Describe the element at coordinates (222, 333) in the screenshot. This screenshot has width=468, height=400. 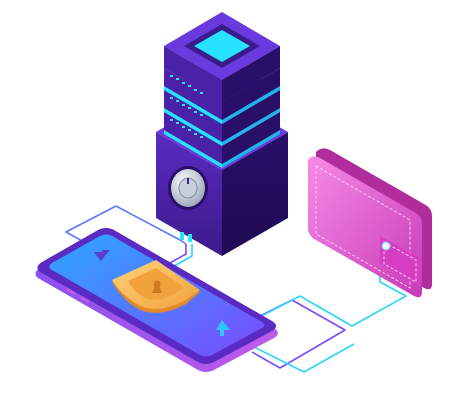
I see `arrow-up-stem` at that location.